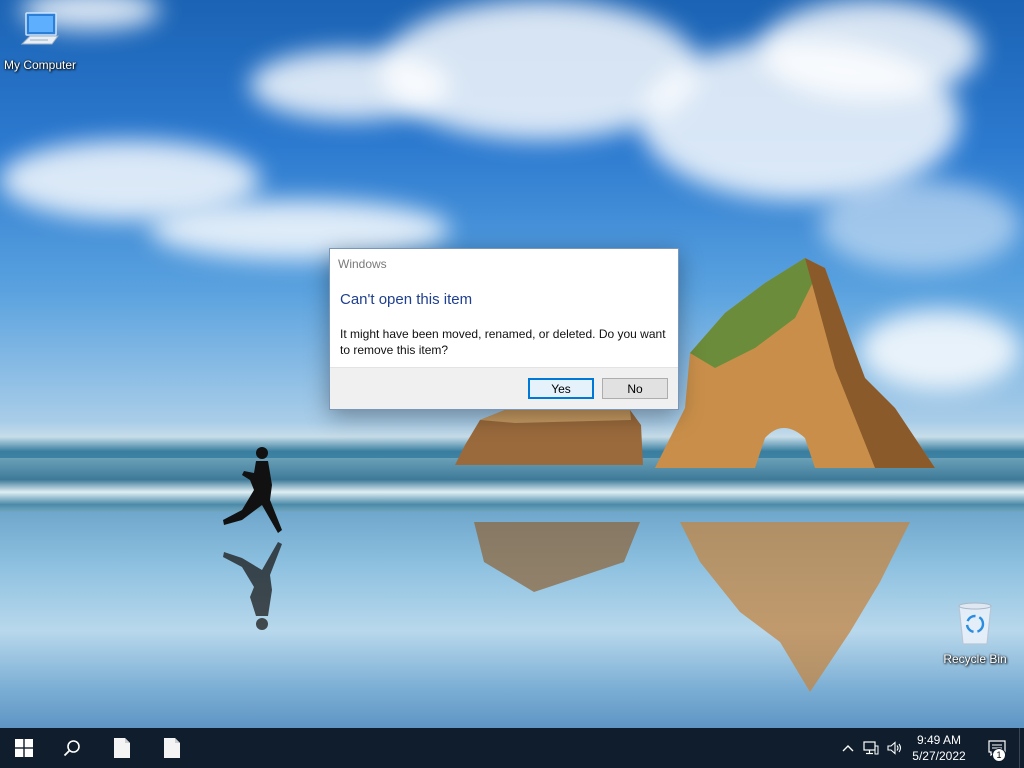 The image size is (1024, 768). I want to click on volume-button, so click(895, 748).